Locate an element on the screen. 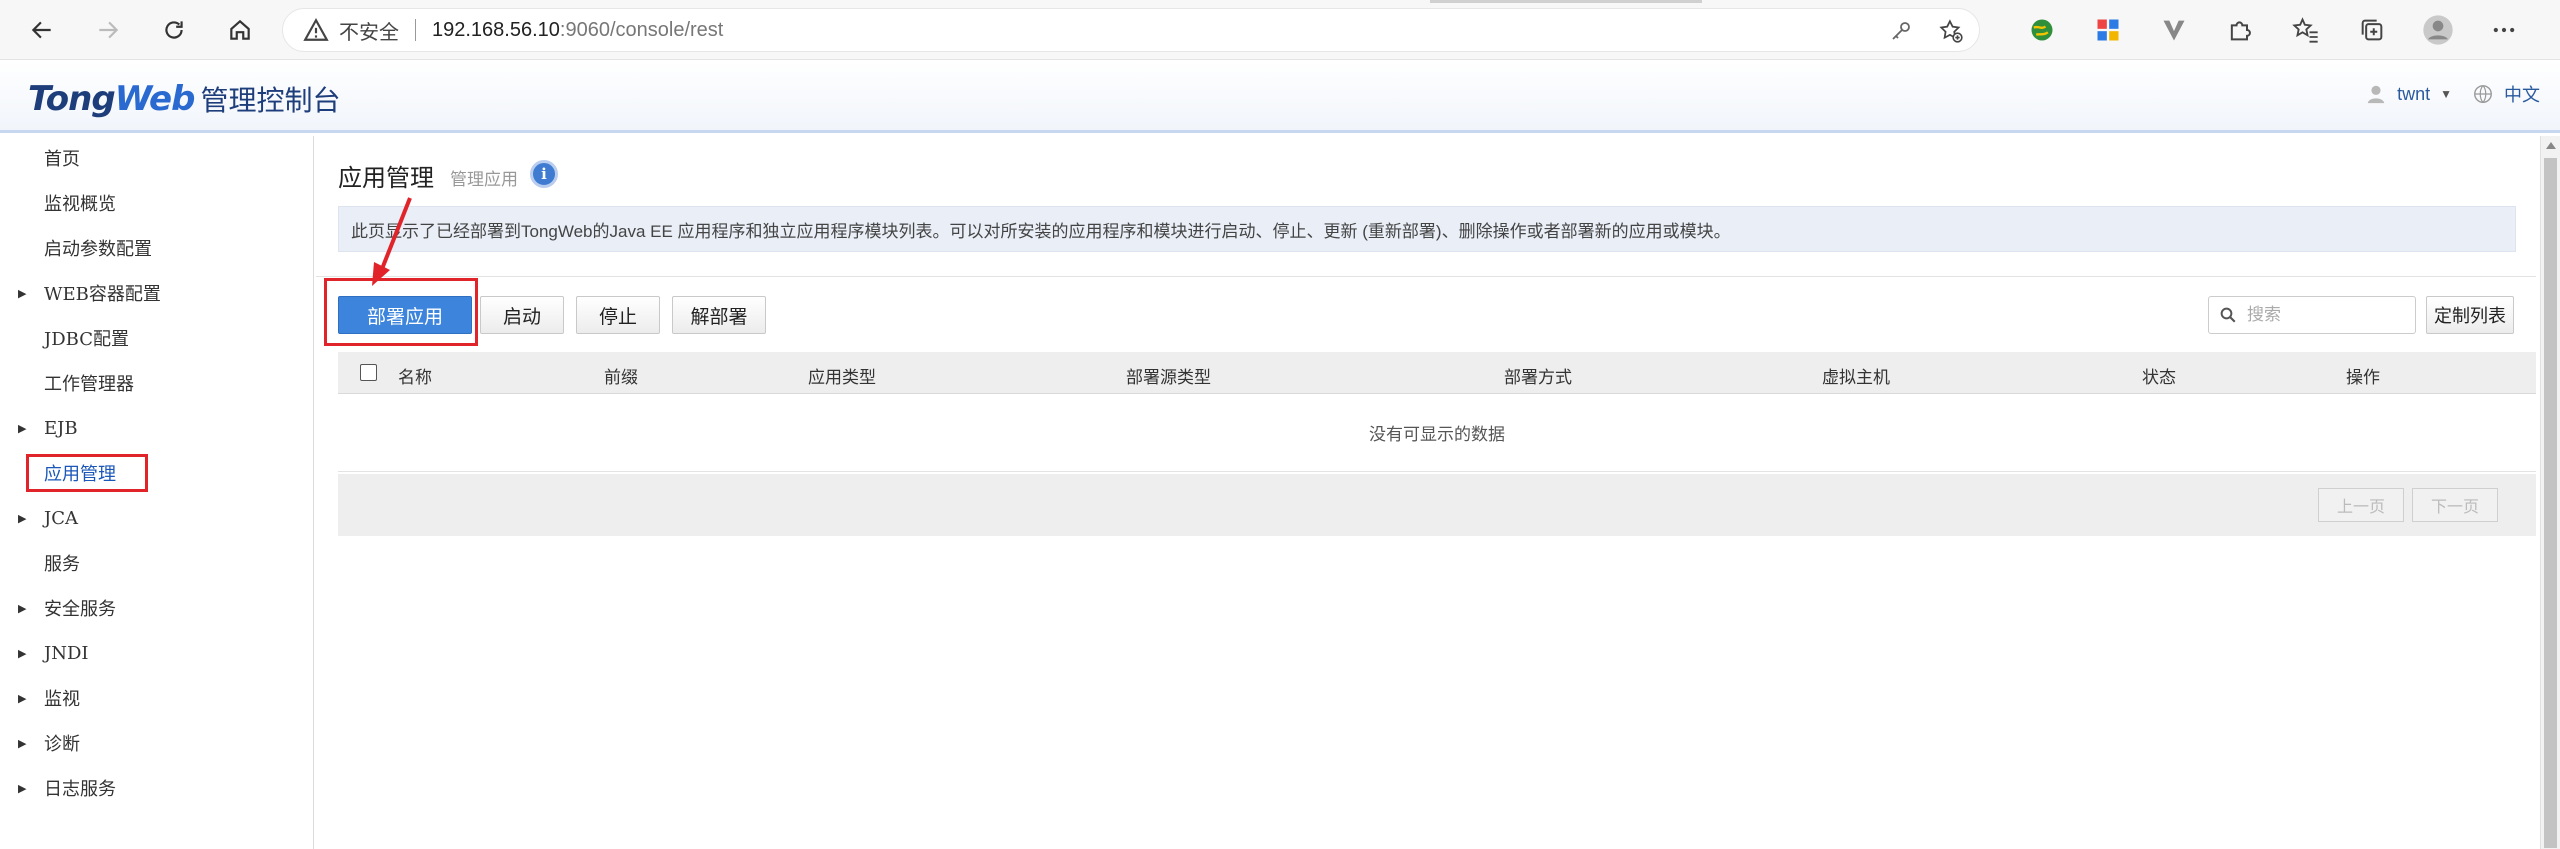 This screenshot has height=849, width=2560. undeploy-button: 解部署 is located at coordinates (719, 315).